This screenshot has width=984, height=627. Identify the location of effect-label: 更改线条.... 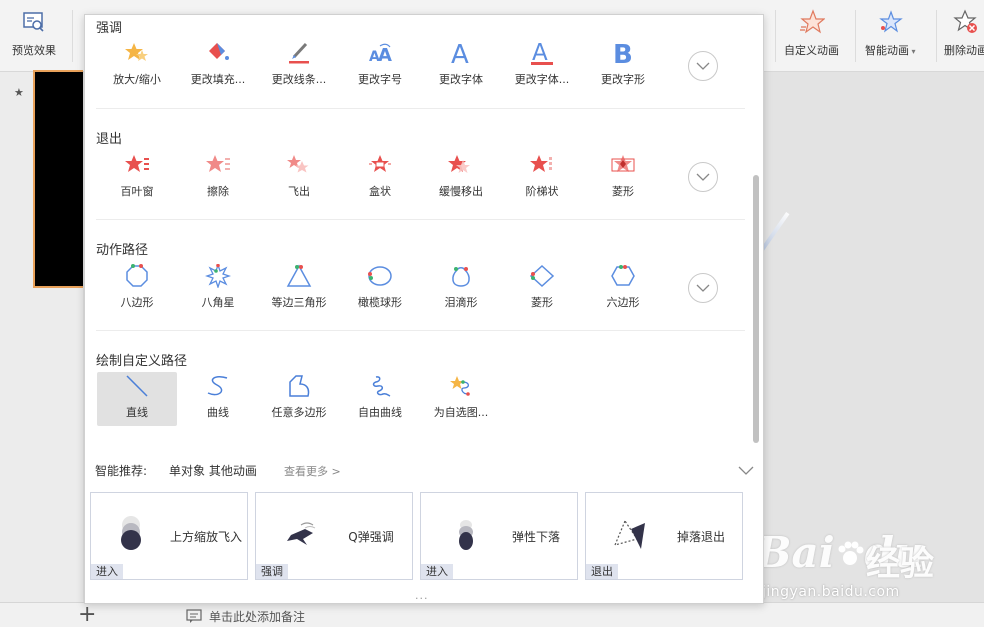
(299, 79).